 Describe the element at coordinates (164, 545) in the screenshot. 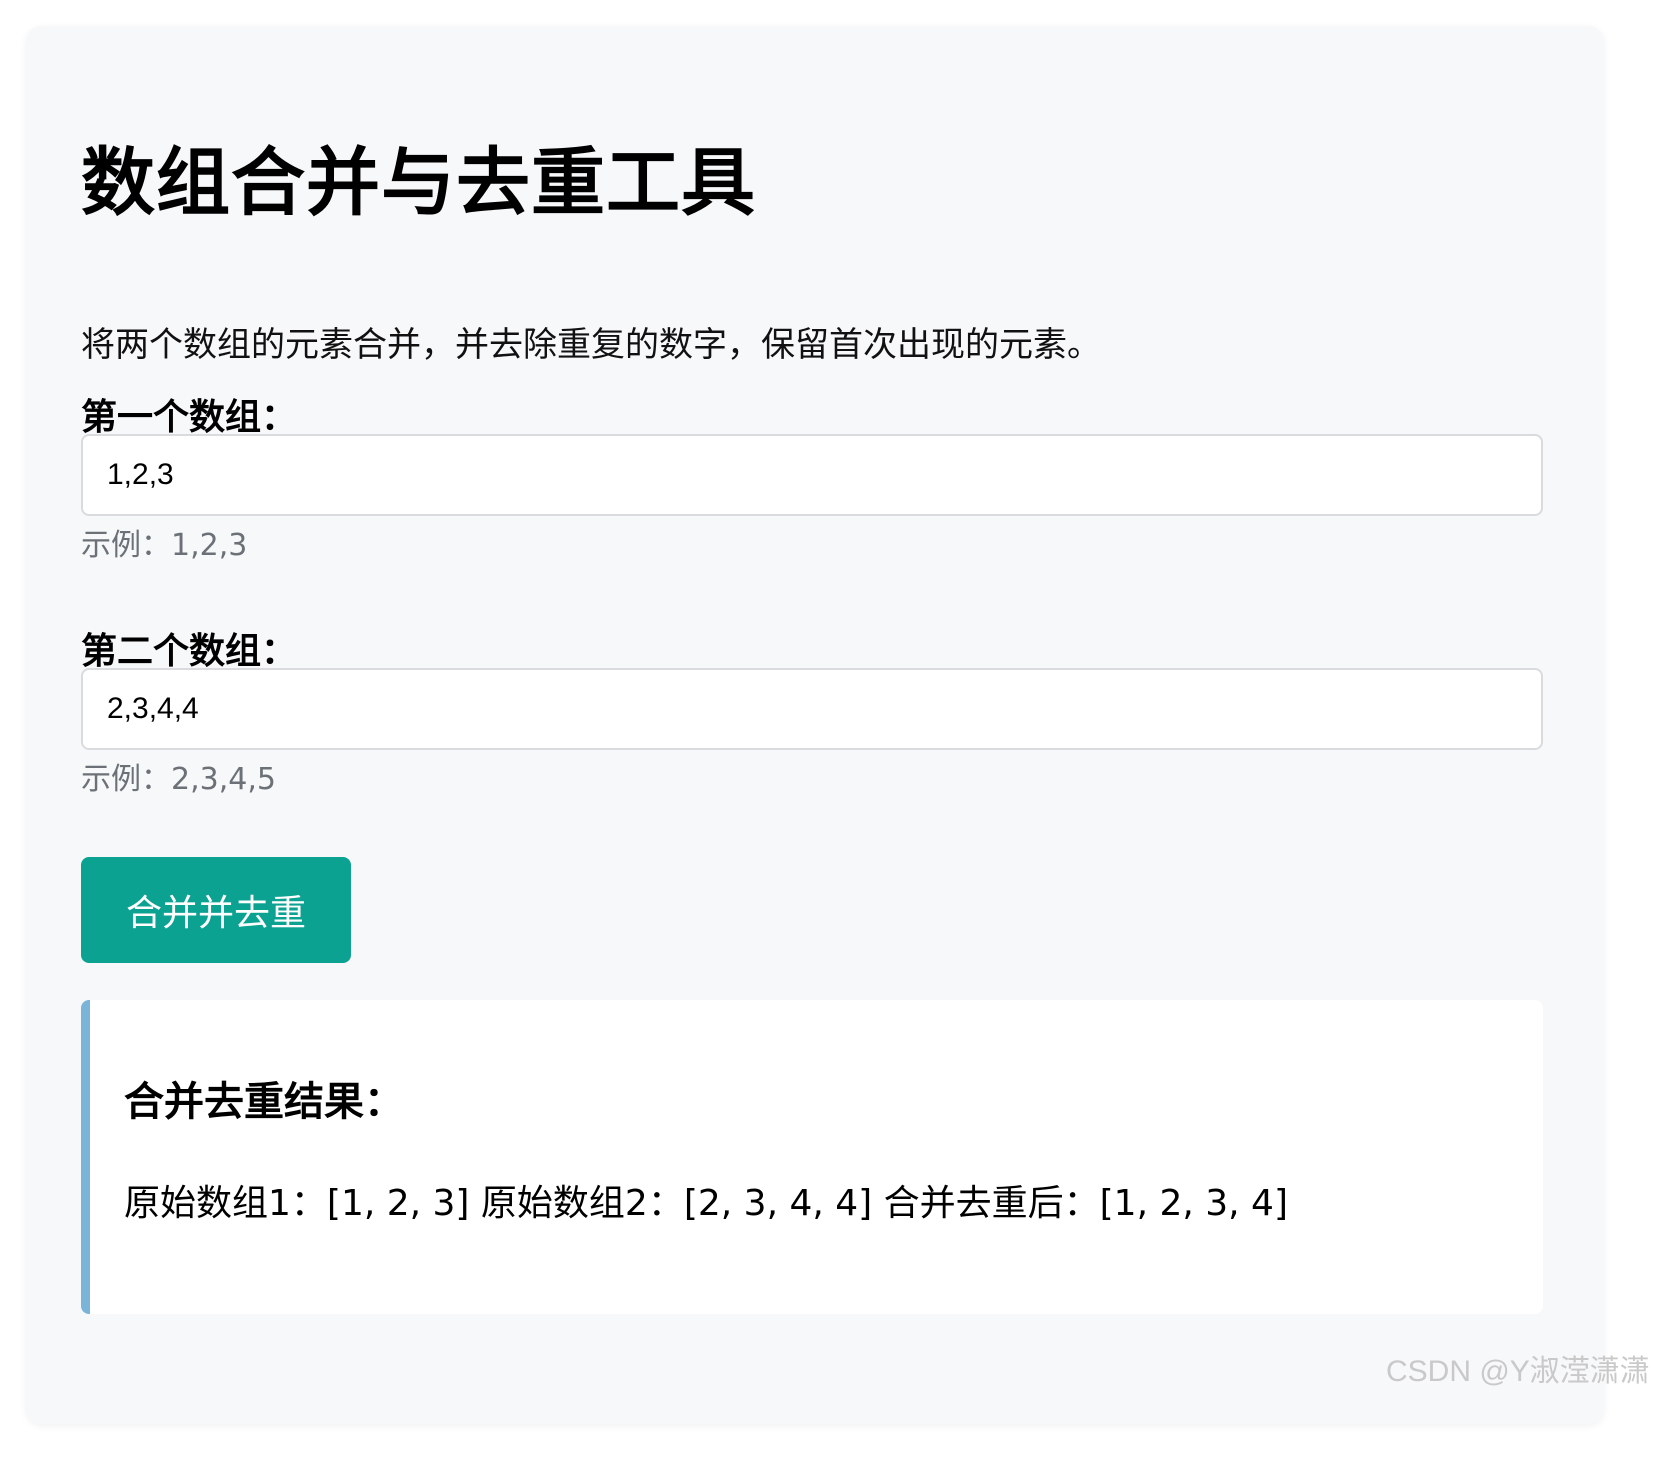

I see `array1-hint: 示例：1,2,3` at that location.